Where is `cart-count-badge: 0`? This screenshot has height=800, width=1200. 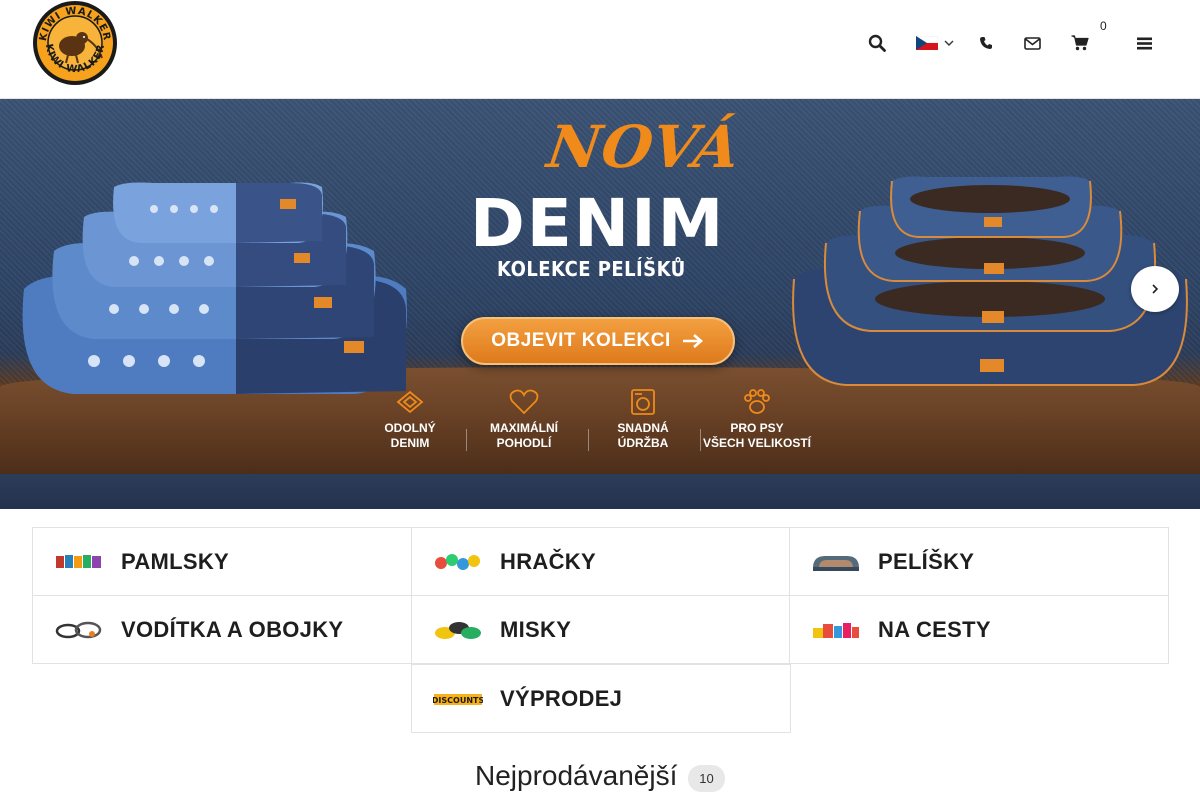
cart-count-badge: 0 is located at coordinates (1103, 26).